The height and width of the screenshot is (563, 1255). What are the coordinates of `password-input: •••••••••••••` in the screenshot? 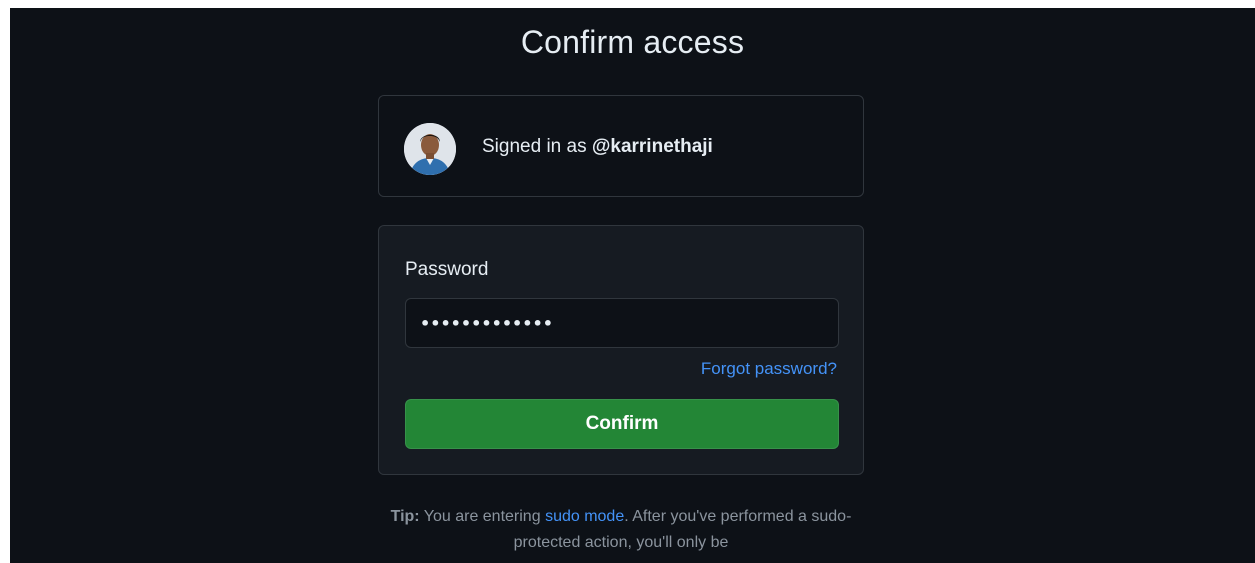 It's located at (622, 323).